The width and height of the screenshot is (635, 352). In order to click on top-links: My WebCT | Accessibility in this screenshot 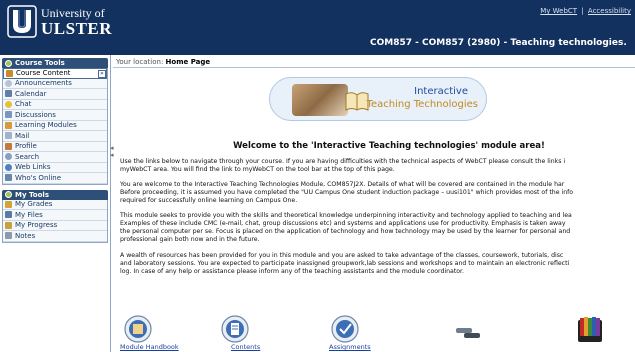, I will do `click(585, 11)`.